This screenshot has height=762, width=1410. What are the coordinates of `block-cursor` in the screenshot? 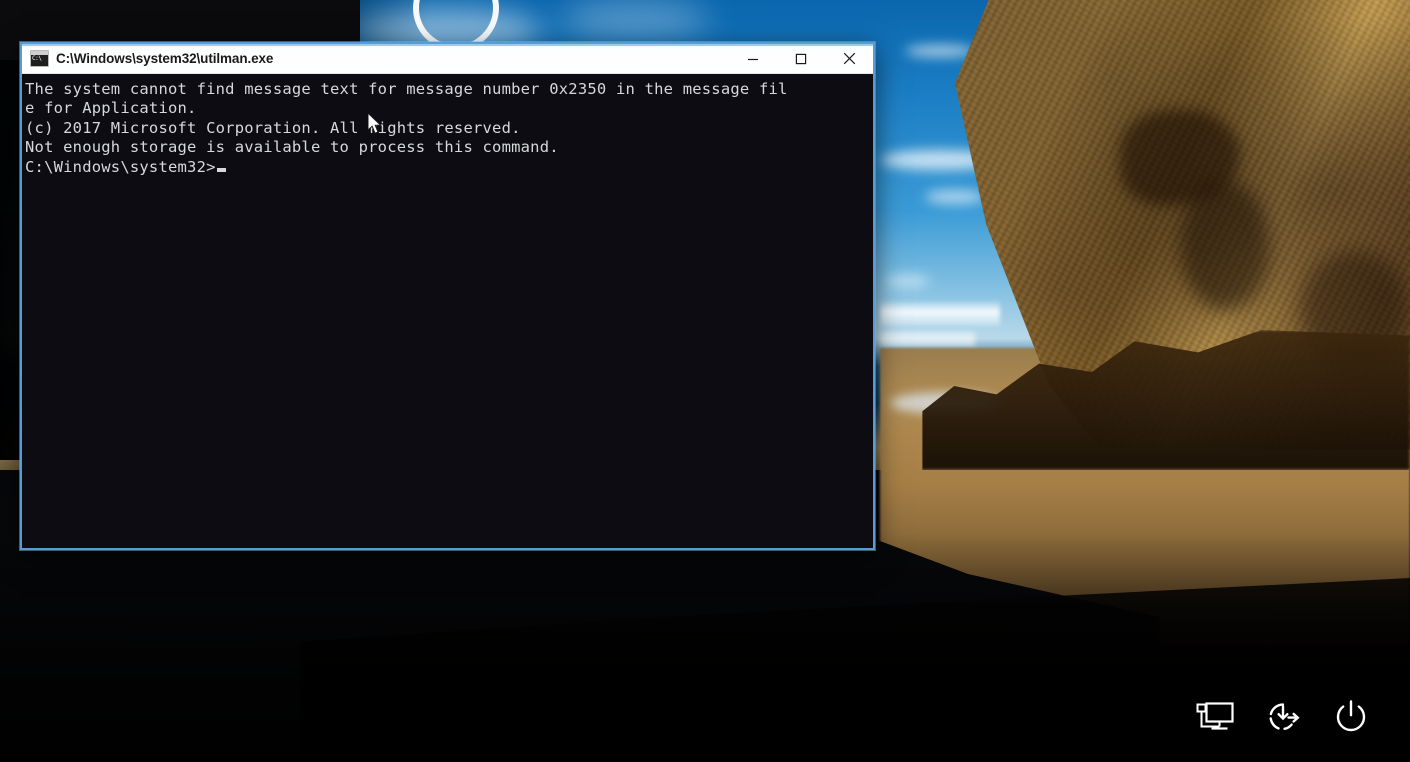 It's located at (221, 169).